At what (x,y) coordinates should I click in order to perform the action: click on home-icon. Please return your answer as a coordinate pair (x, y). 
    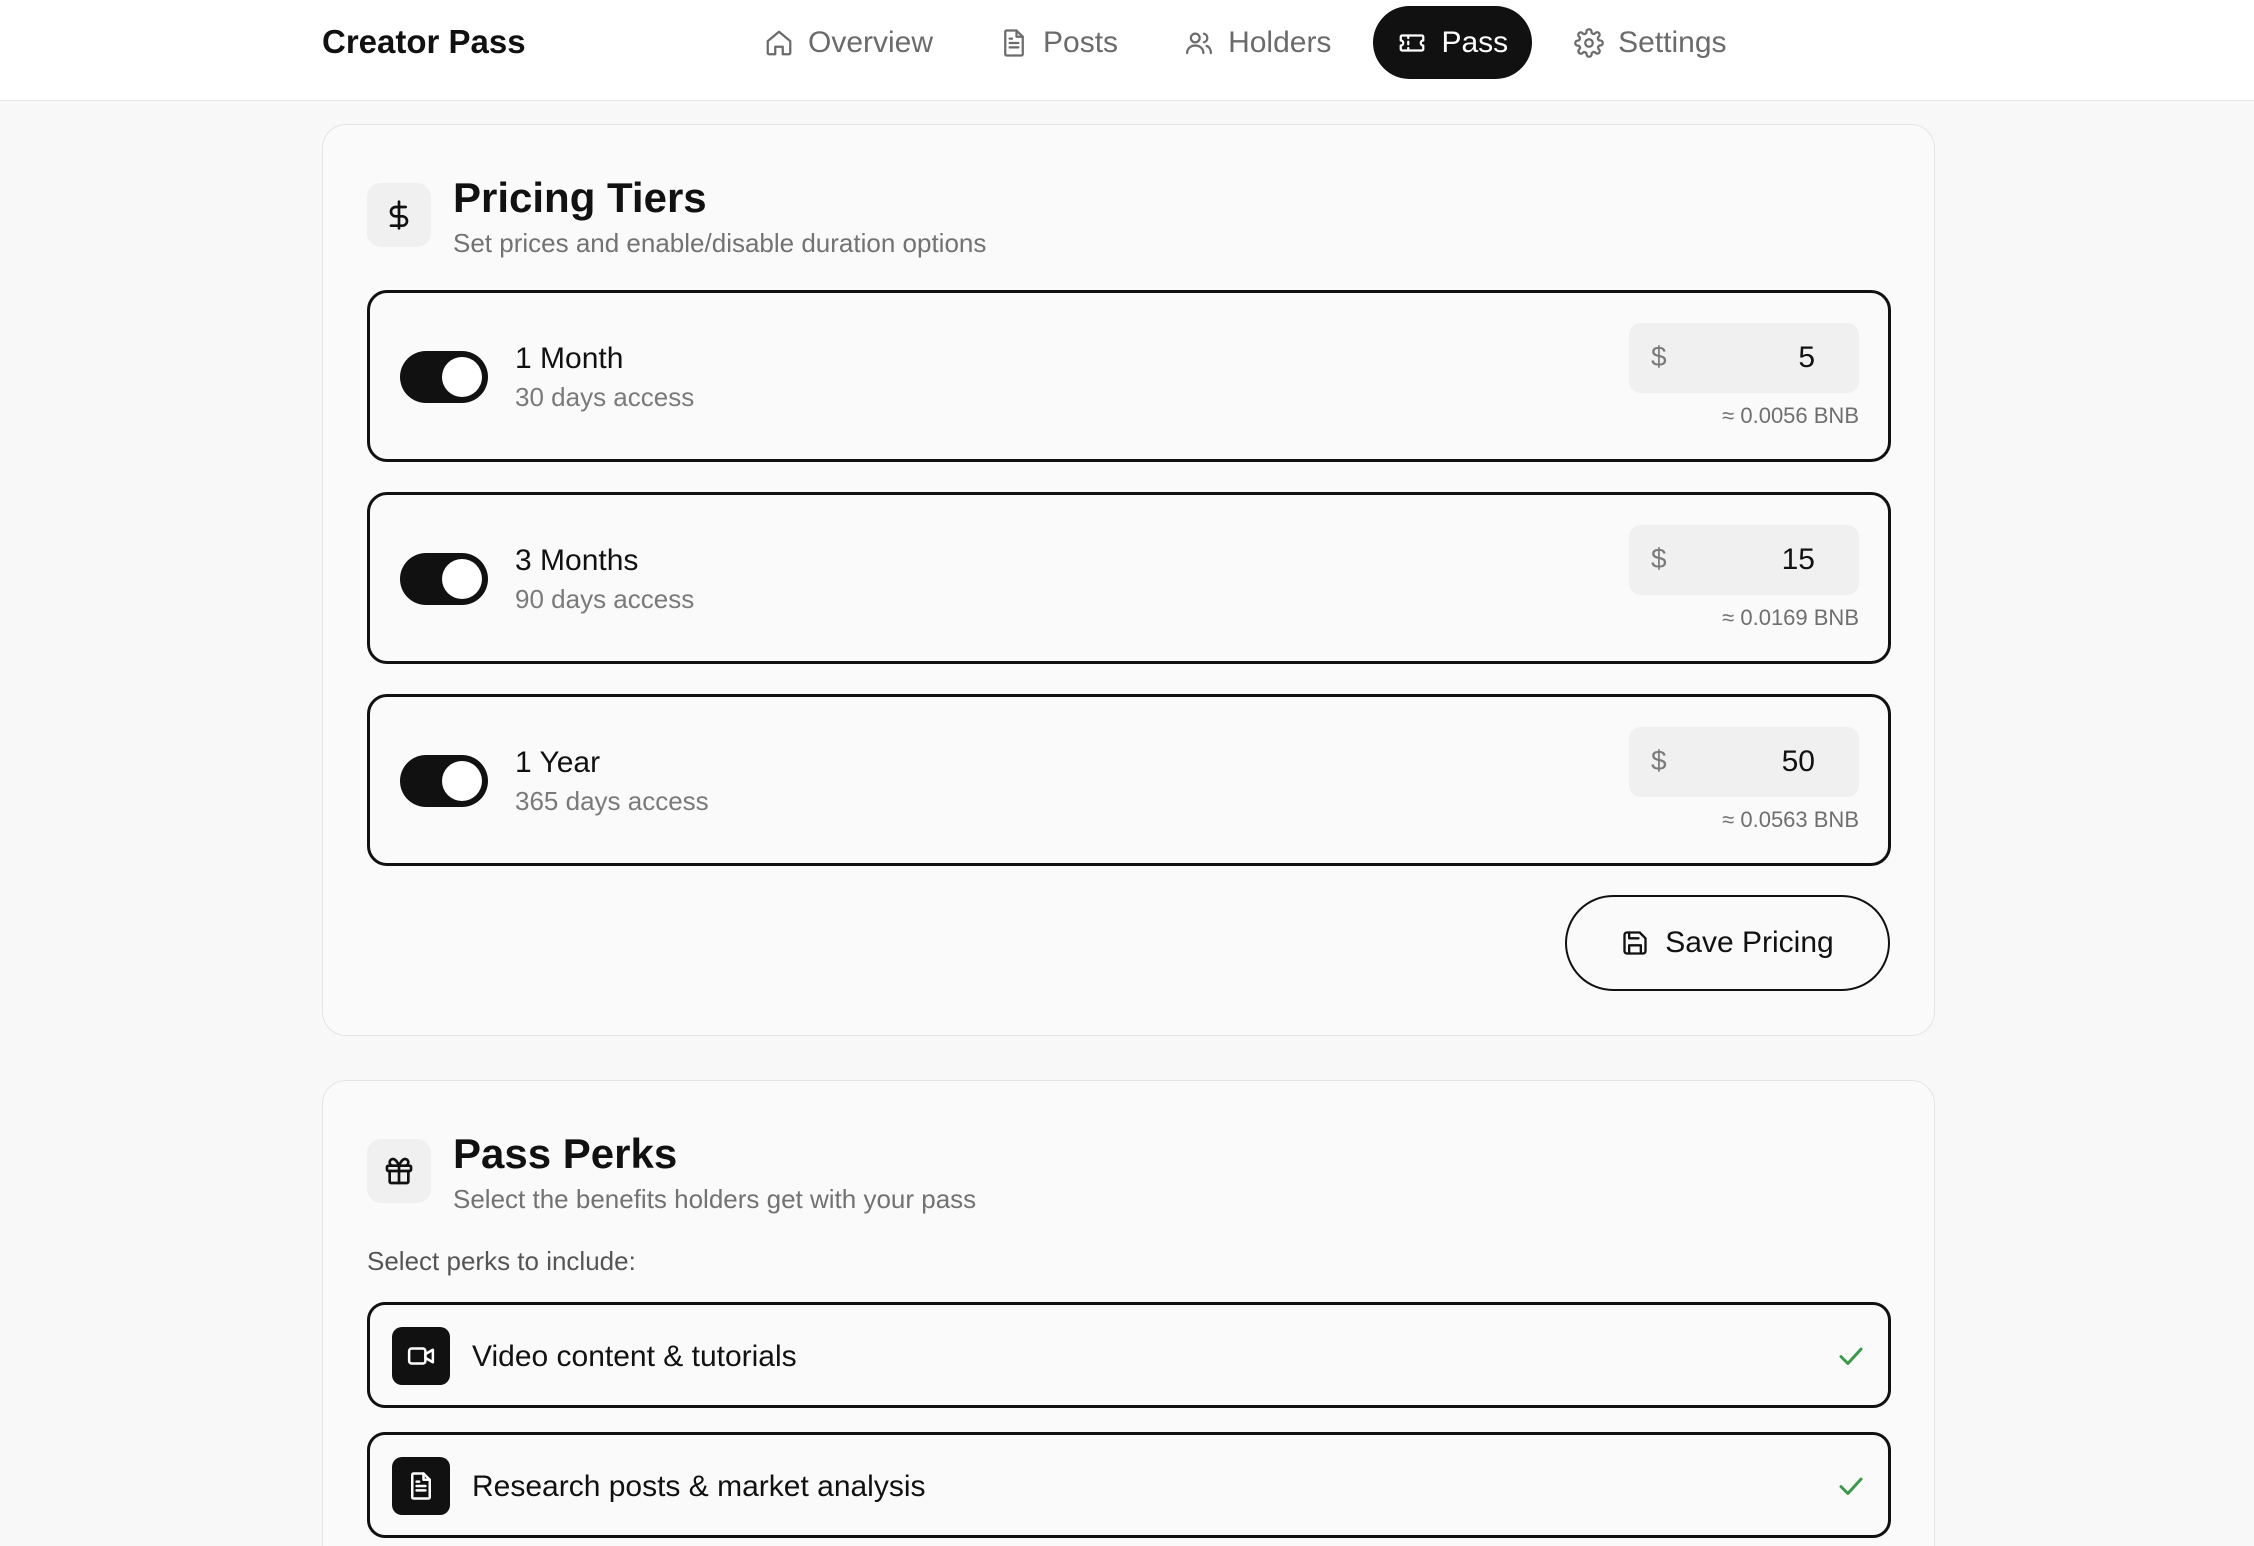
    Looking at the image, I should click on (779, 42).